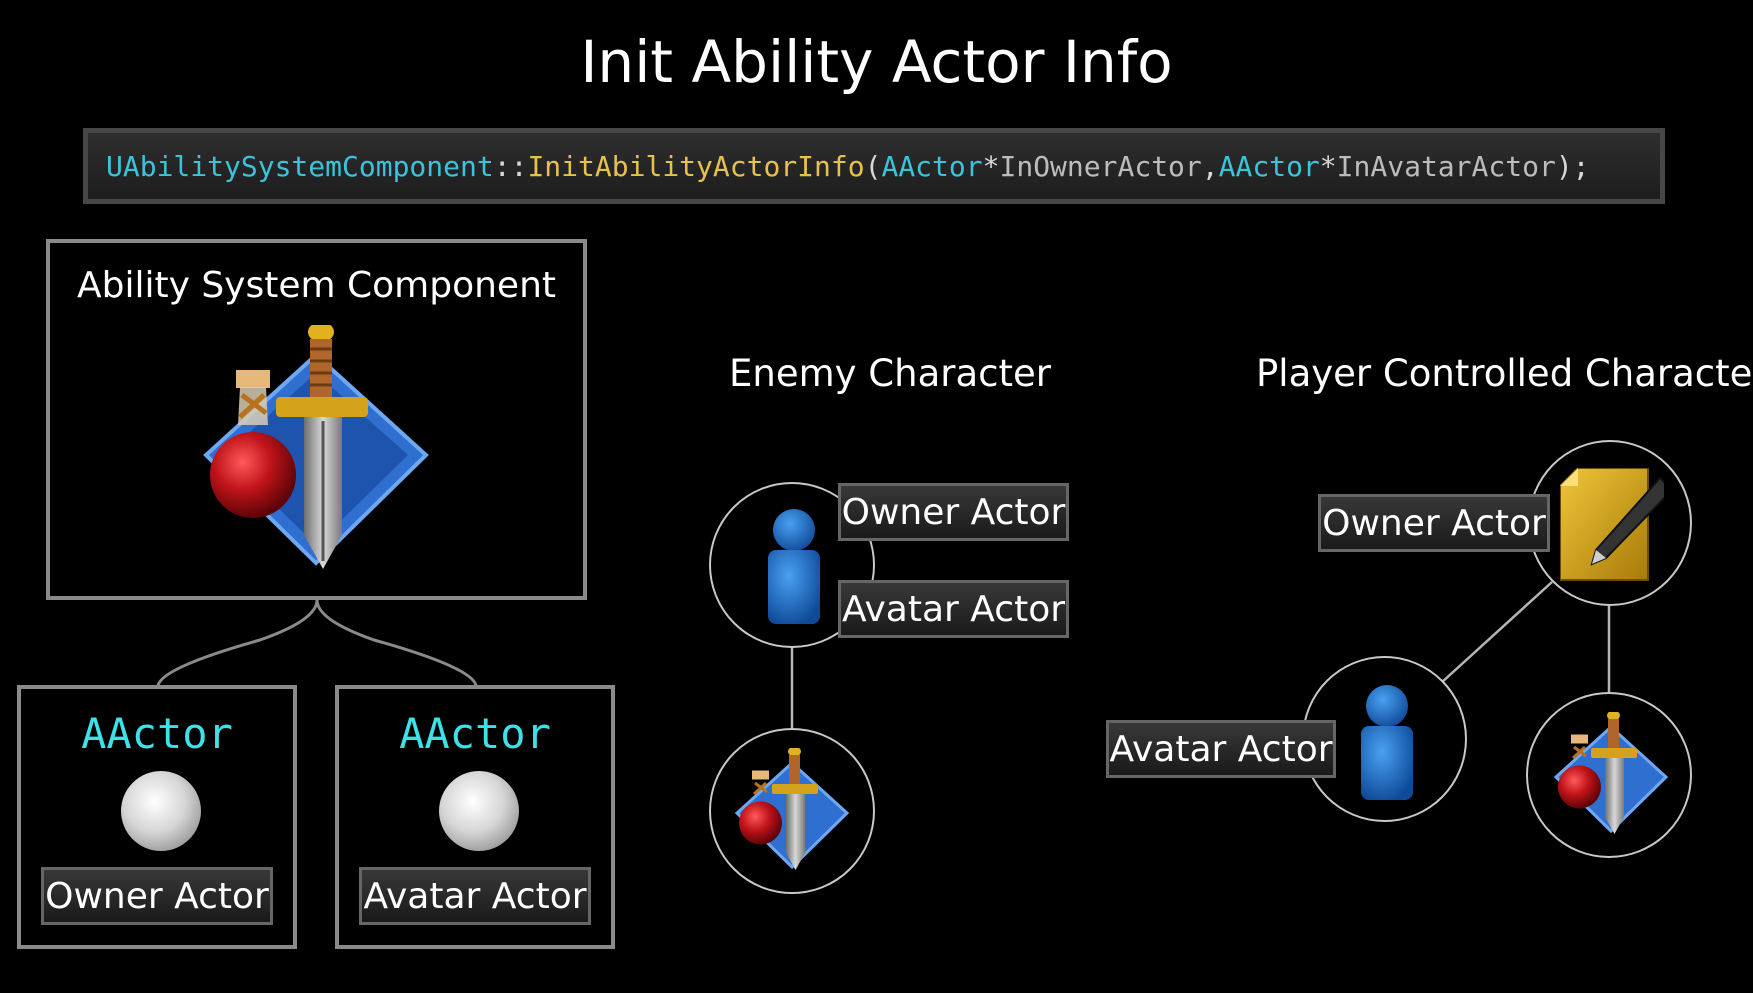 The width and height of the screenshot is (1753, 993). I want to click on avatar-actor-box: AActor Avatar Actor, so click(475, 817).